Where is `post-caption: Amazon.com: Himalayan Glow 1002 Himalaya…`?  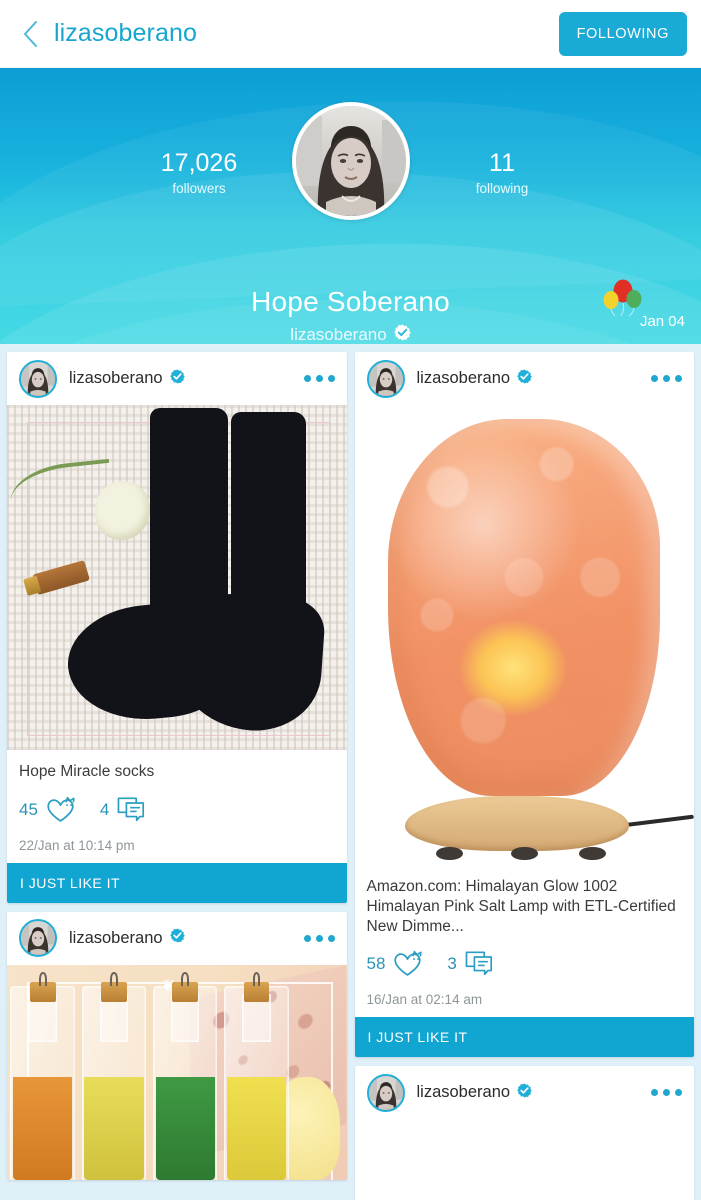 post-caption: Amazon.com: Himalayan Glow 1002 Himalaya… is located at coordinates (521, 906).